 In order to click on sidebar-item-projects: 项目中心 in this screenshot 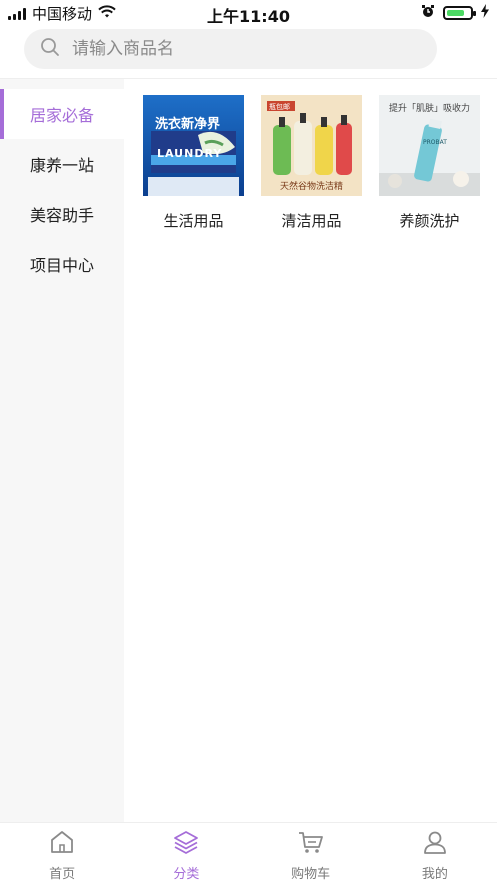, I will do `click(62, 264)`.